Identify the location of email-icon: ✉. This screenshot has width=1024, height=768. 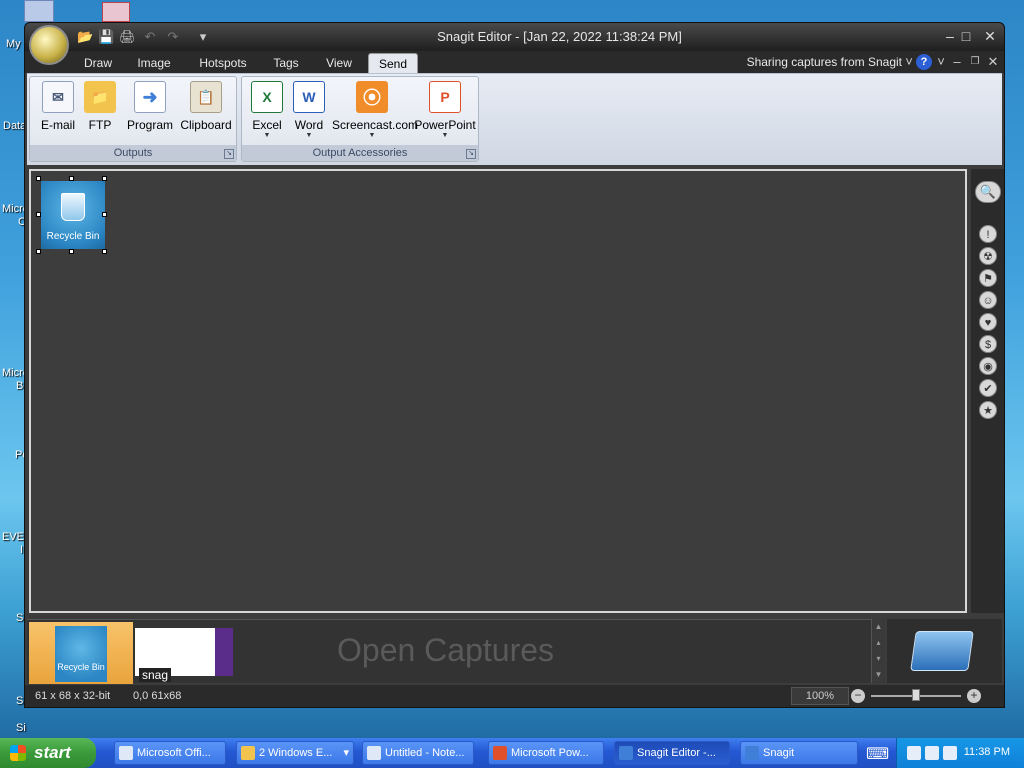
(58, 97).